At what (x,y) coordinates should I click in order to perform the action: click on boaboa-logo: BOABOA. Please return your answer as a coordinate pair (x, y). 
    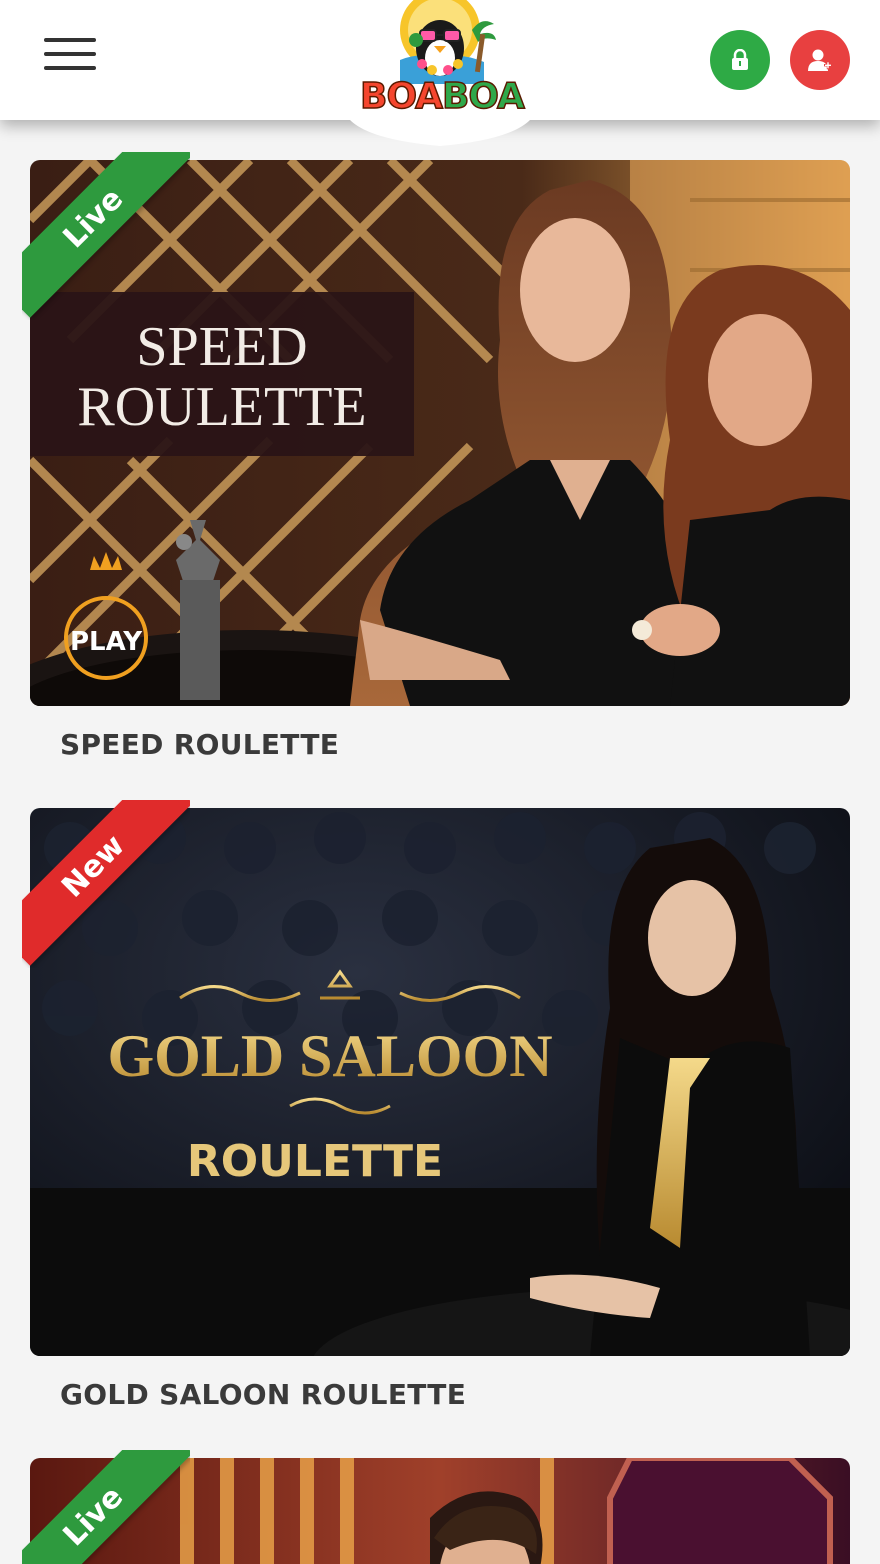
    Looking at the image, I should click on (442, 61).